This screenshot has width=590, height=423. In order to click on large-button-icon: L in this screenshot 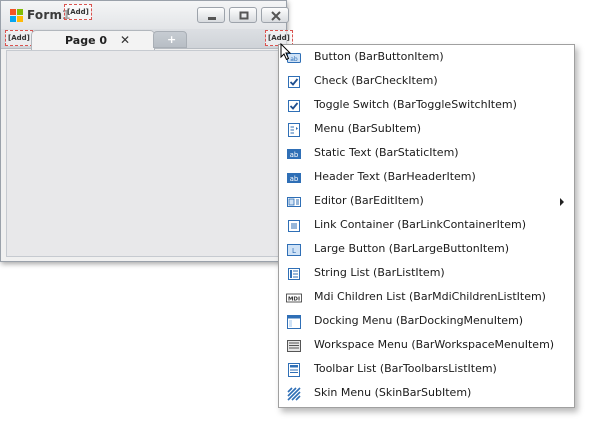, I will do `click(294, 250)`.